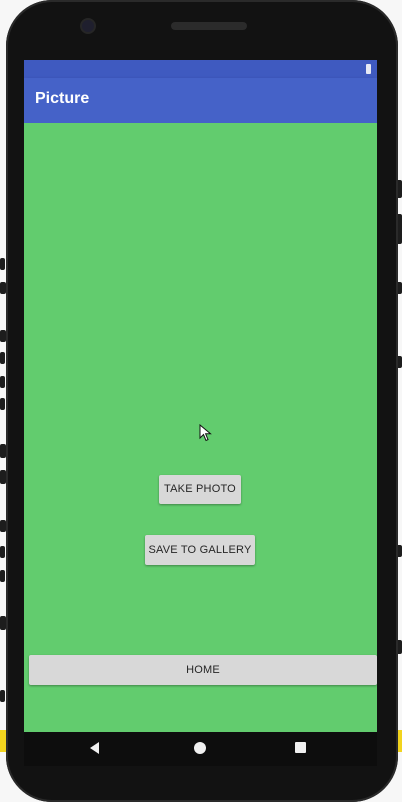  Describe the element at coordinates (200, 100) in the screenshot. I see `app-bar: Picture` at that location.